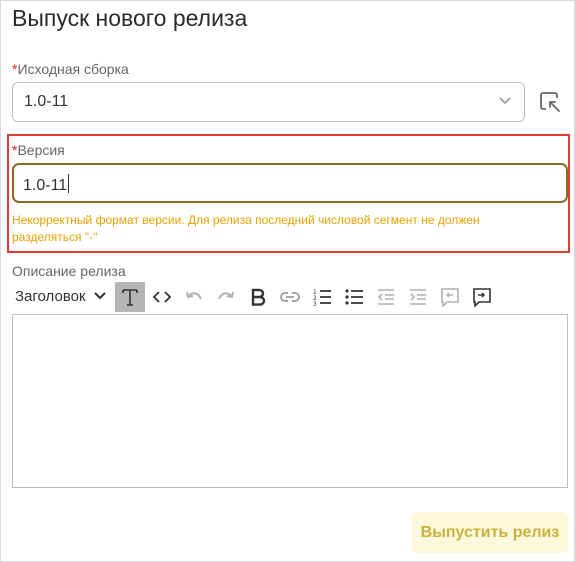  I want to click on numbered-list-icon: 1 2 3, so click(322, 298).